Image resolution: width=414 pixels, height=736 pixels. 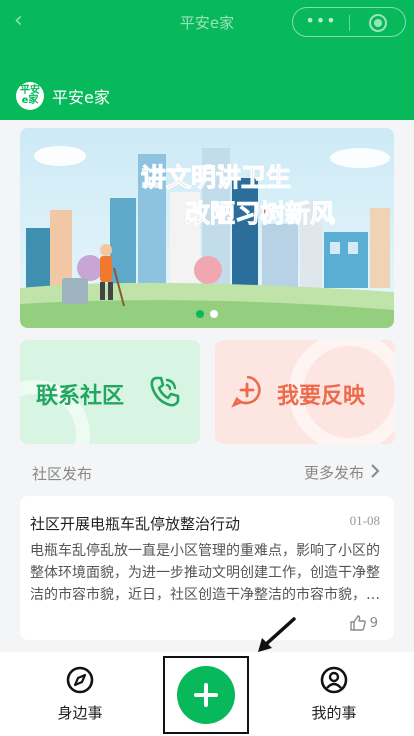 I want to click on add-post-button, so click(x=206, y=695).